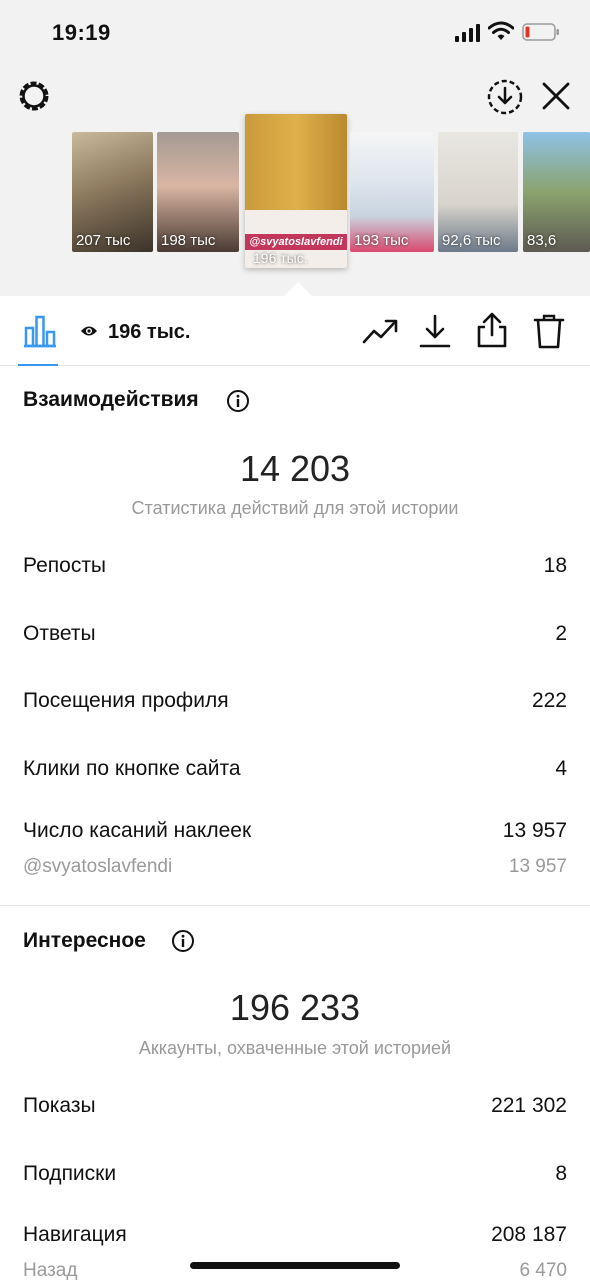 This screenshot has width=590, height=1280. I want to click on section-divider, so click(295, 905).